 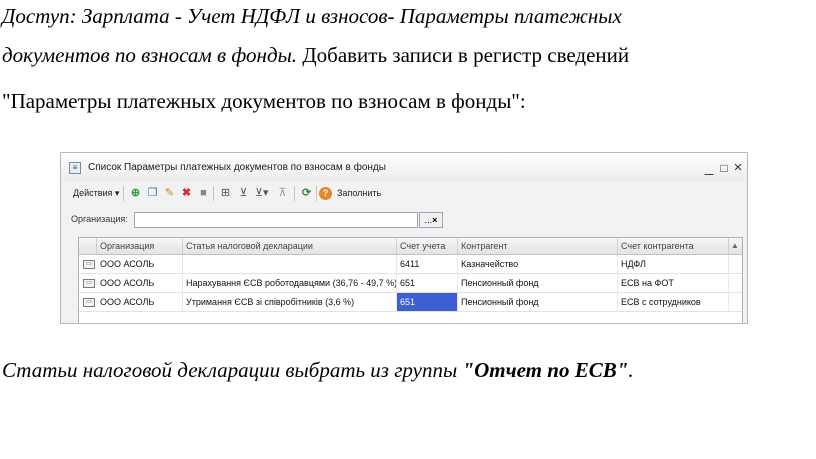 I want to click on cell-account-selected: 651, so click(x=427, y=302).